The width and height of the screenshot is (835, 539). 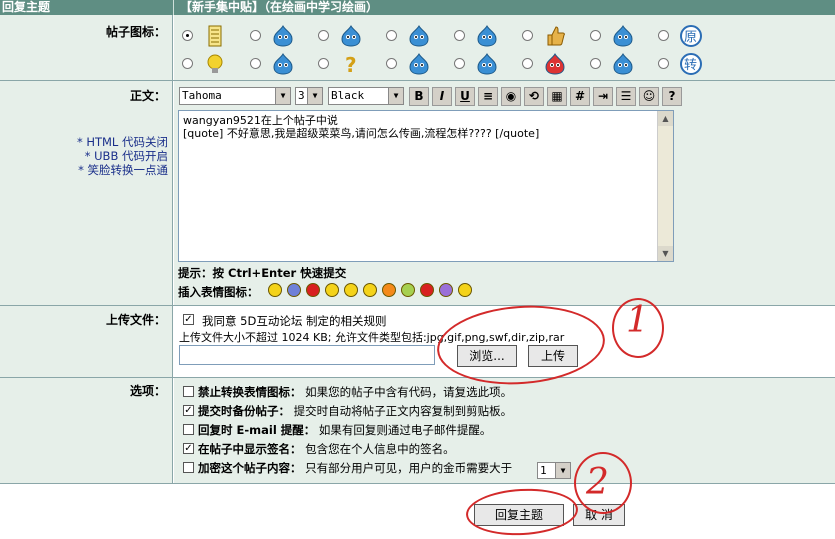 I want to click on size-select: 3 ▼, so click(x=309, y=96).